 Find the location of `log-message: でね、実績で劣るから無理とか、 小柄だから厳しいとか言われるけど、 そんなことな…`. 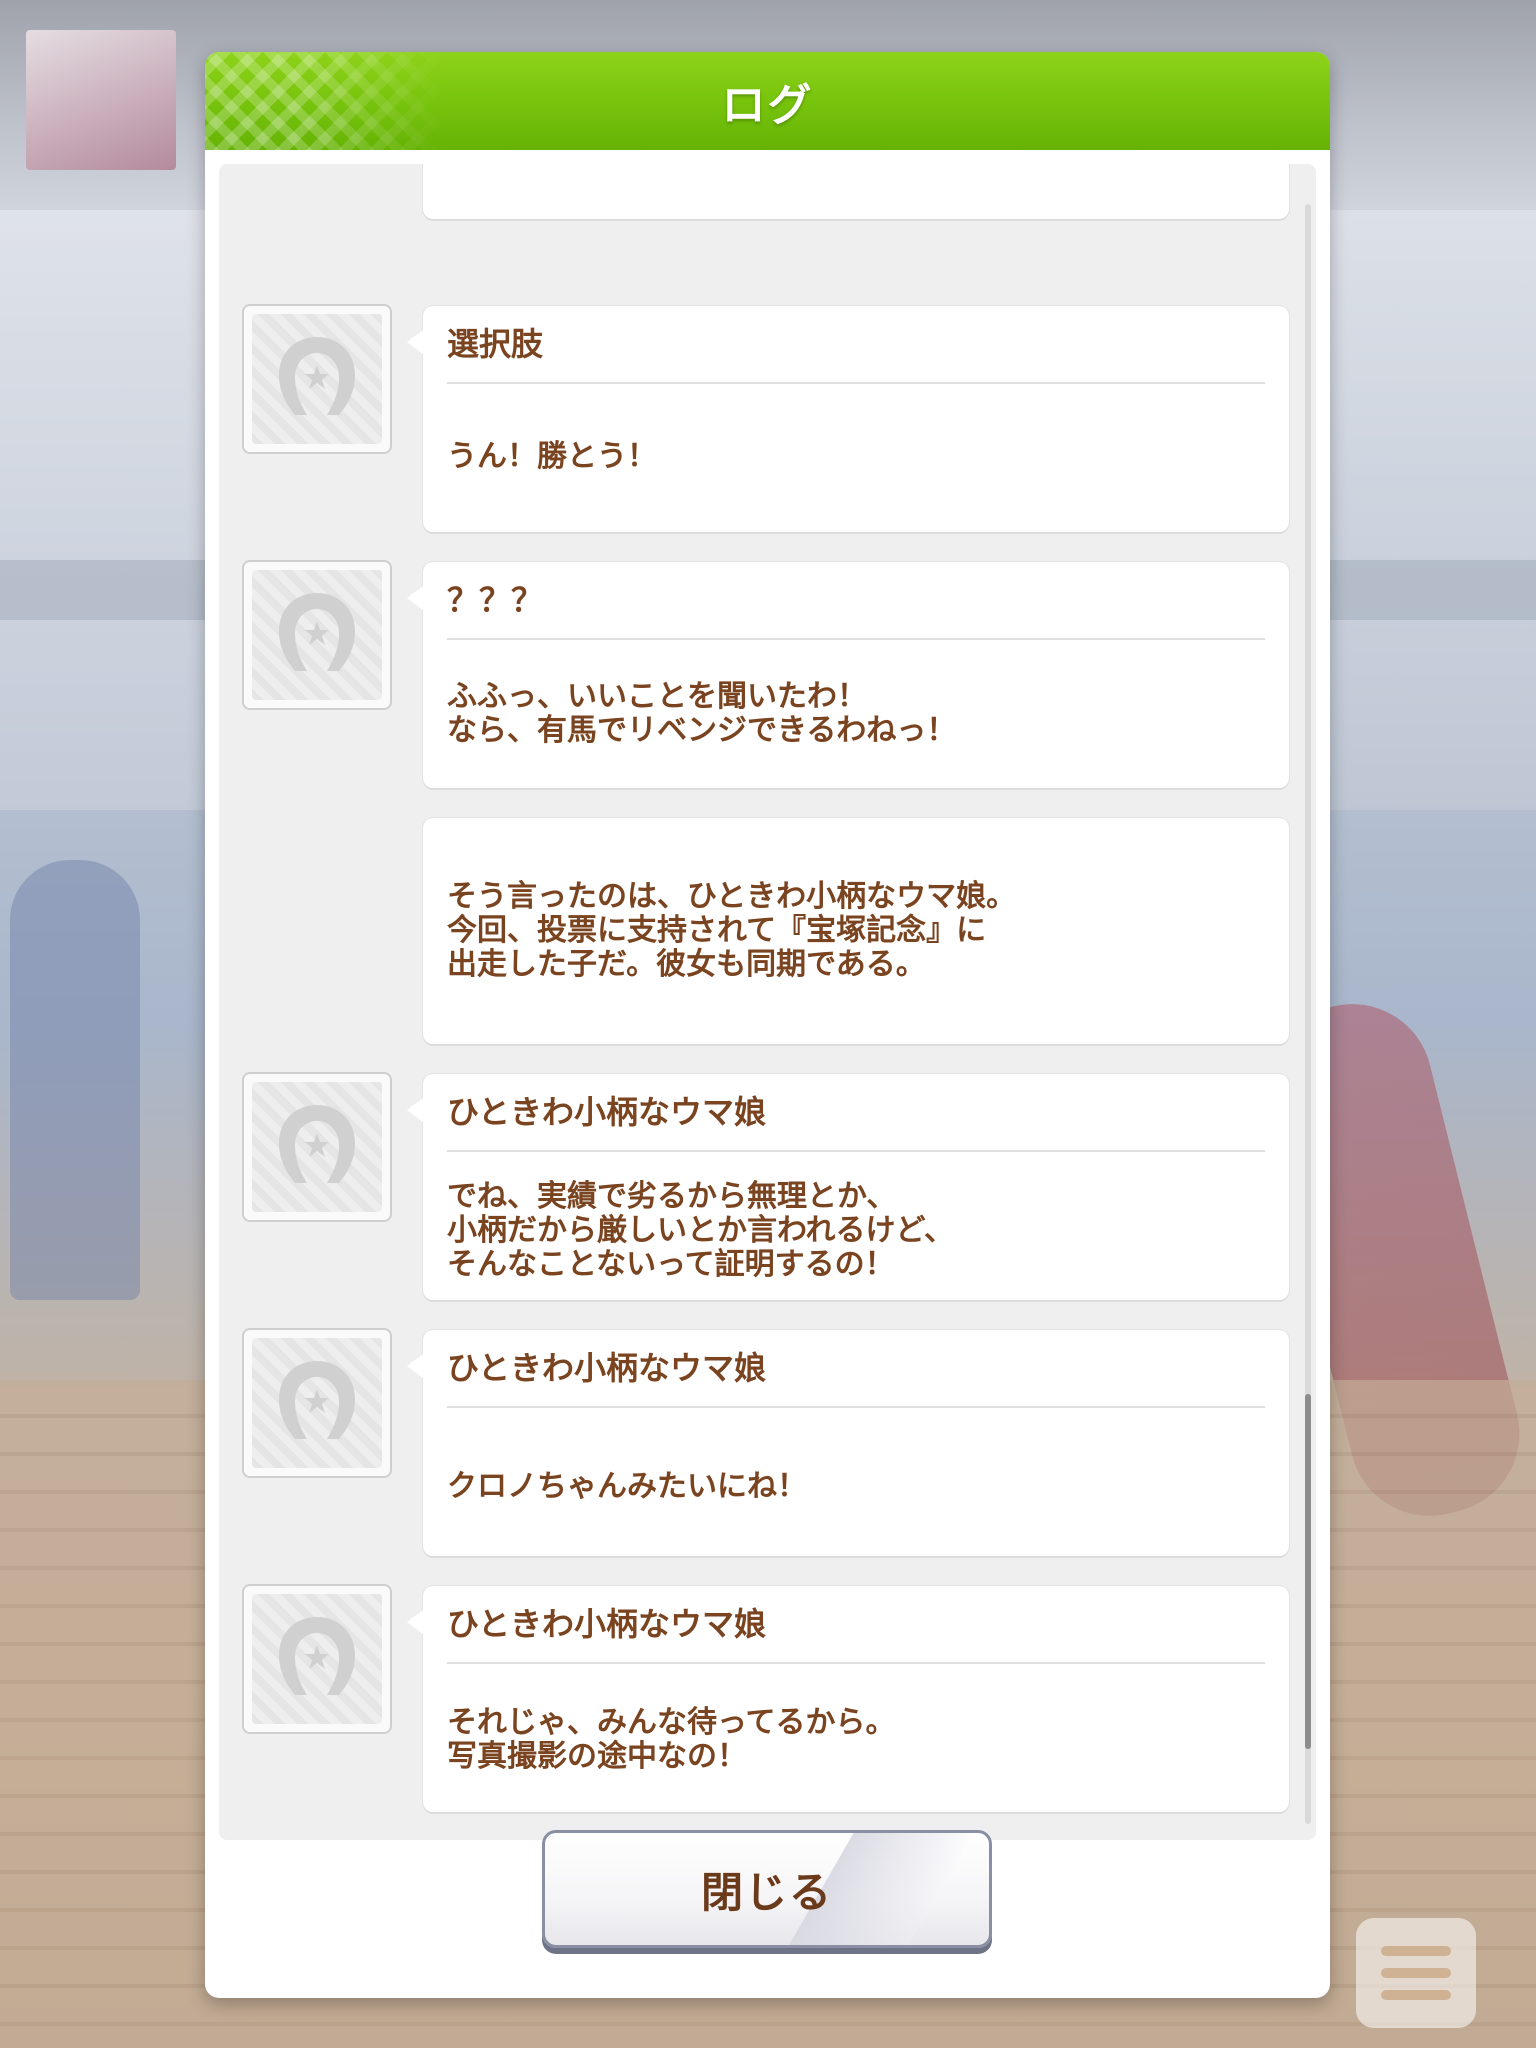

log-message: でね、実績で劣るから無理とか、 小柄だから厳しいとか言われるけど、 そんなことな… is located at coordinates (700, 1230).